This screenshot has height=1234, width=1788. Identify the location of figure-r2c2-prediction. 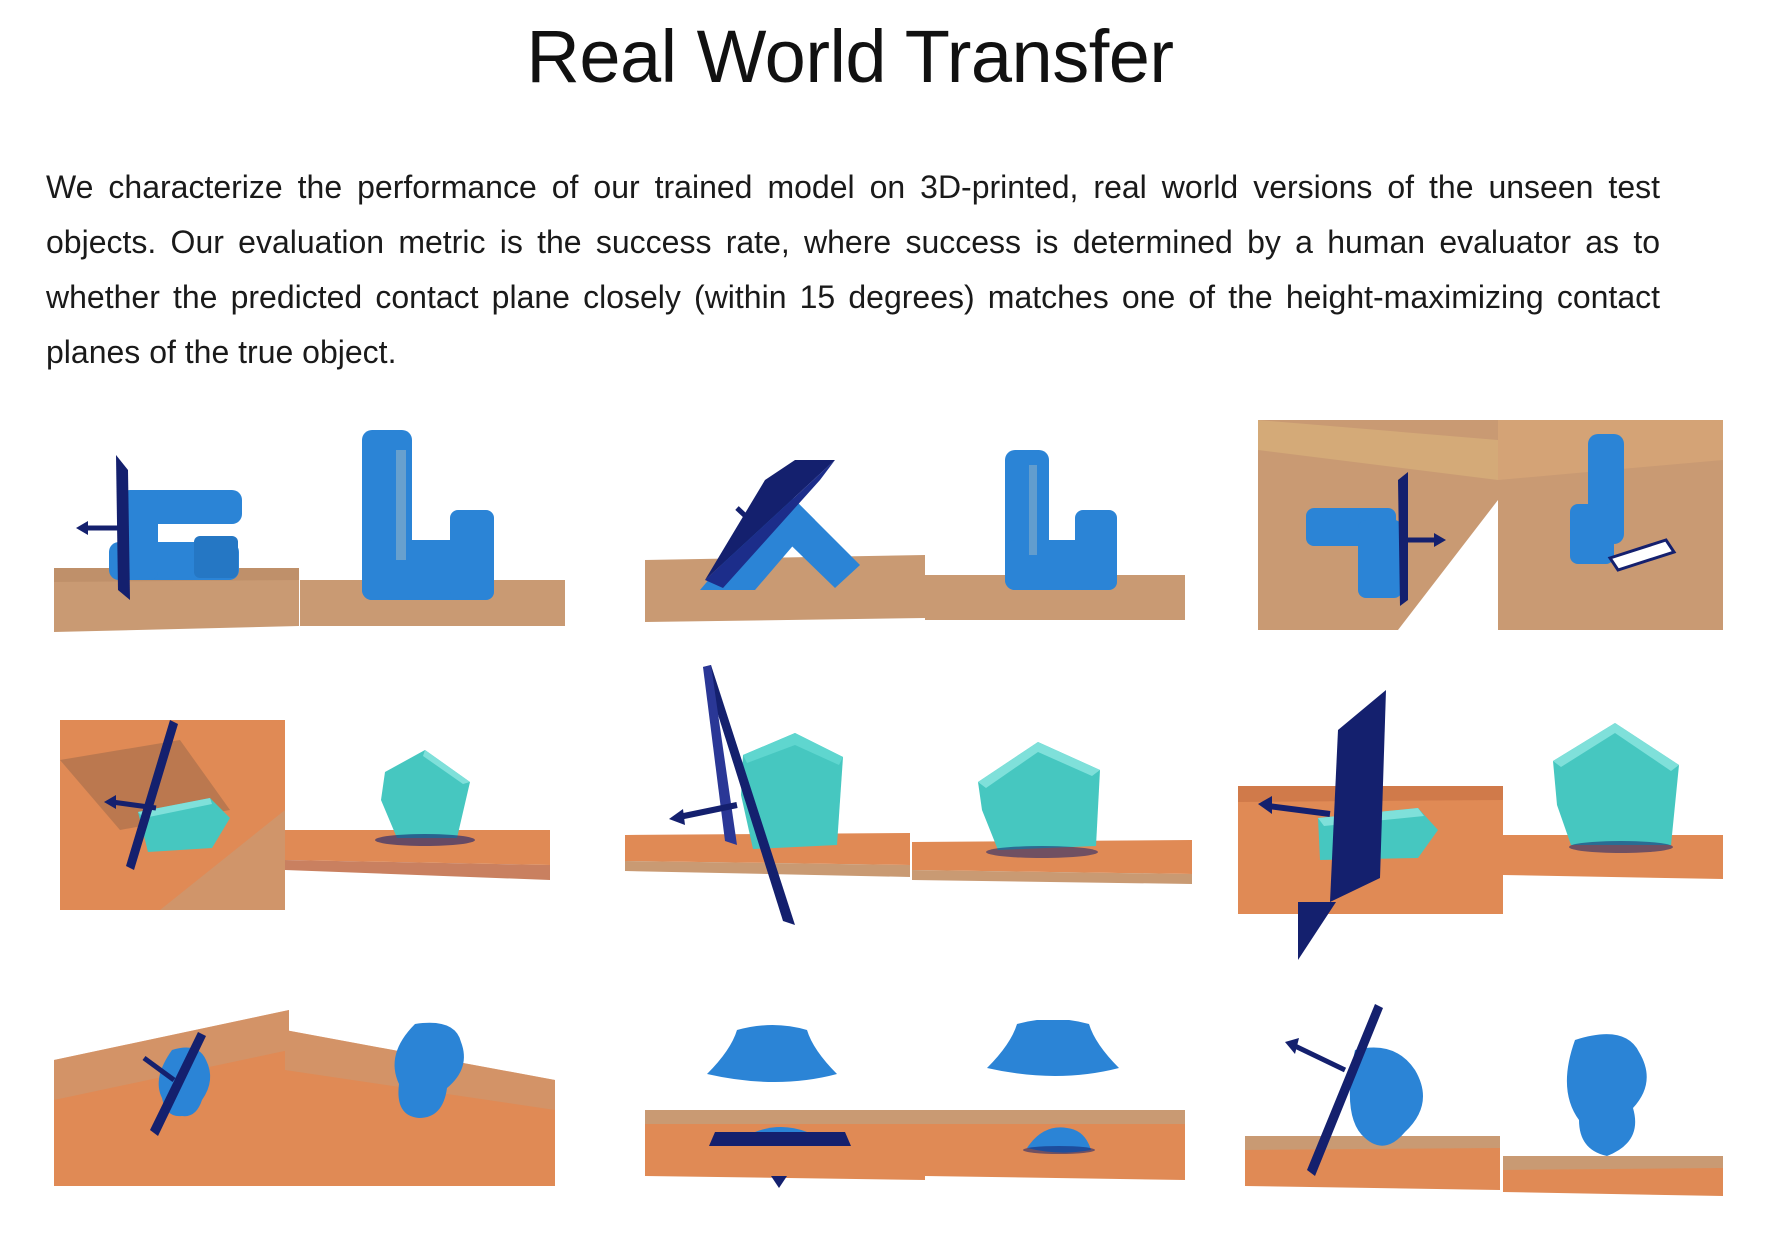
(767, 815).